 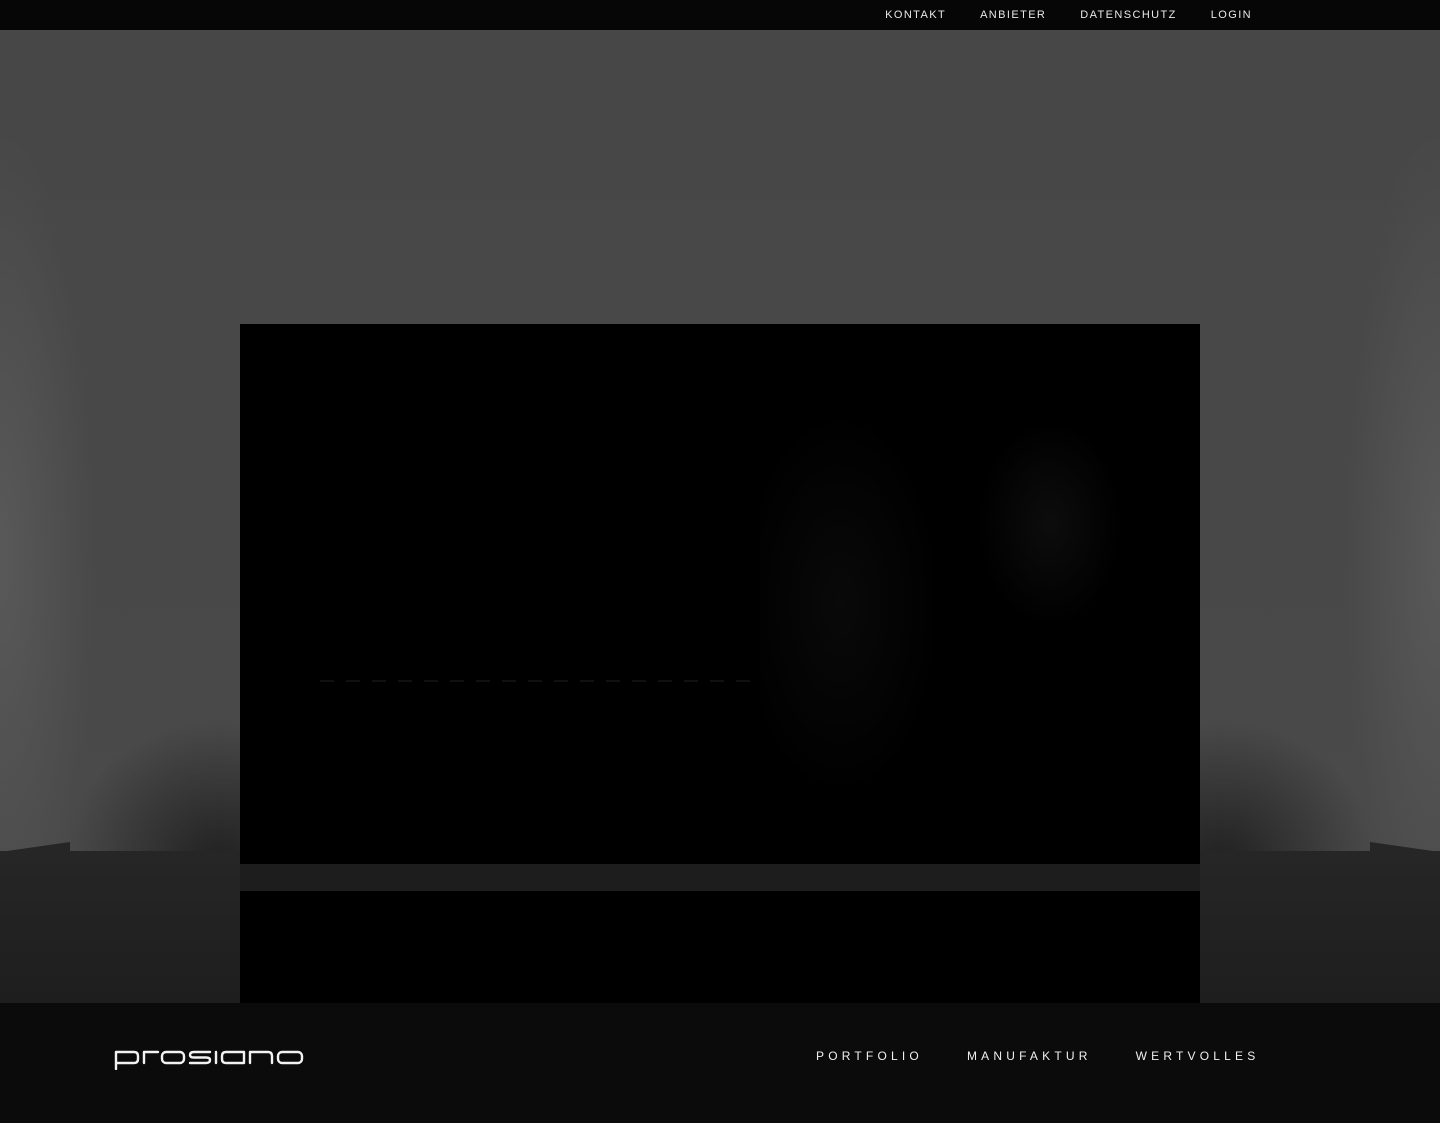 I want to click on wall-shadow-right, so click(x=1310, y=725).